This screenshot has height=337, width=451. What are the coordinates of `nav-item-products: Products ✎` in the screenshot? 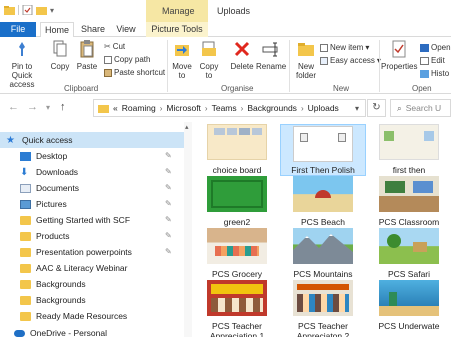 It's located at (92, 236).